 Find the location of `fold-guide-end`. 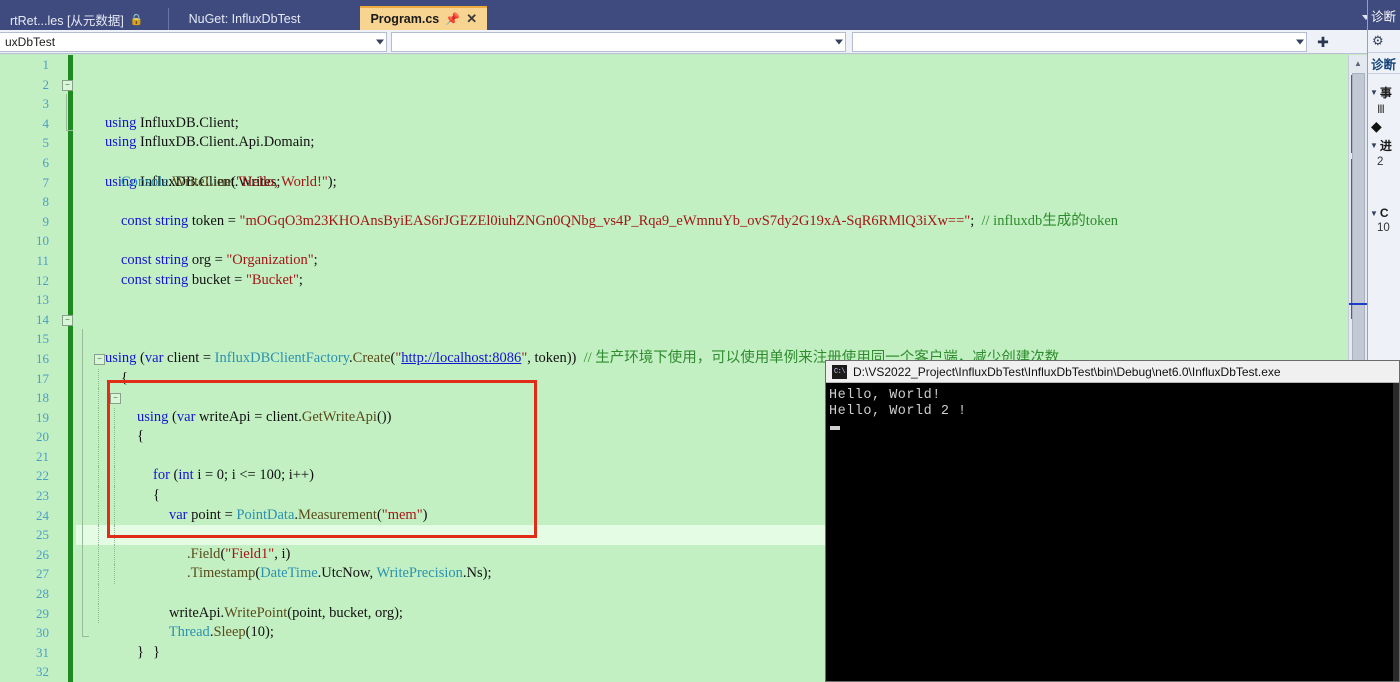

fold-guide-end is located at coordinates (85, 637).